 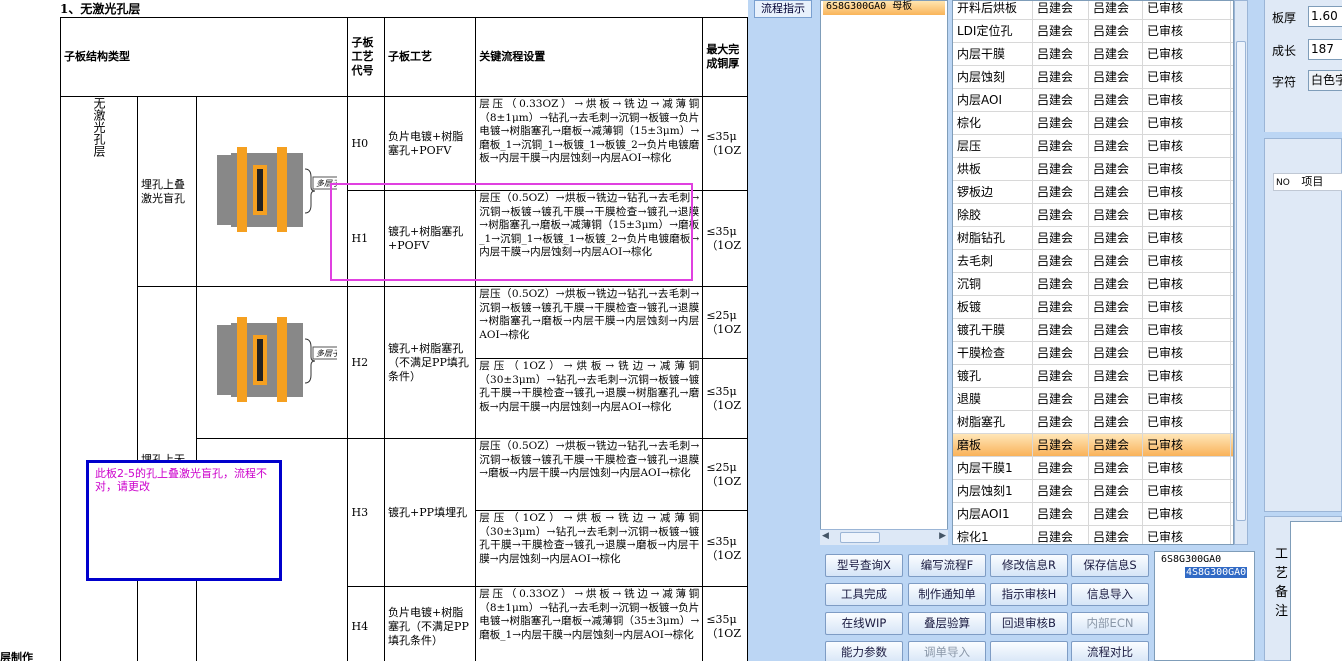 I want to click on grid-row: 内层AOI 吕建会 吕建会 已审核, so click(x=1093, y=100).